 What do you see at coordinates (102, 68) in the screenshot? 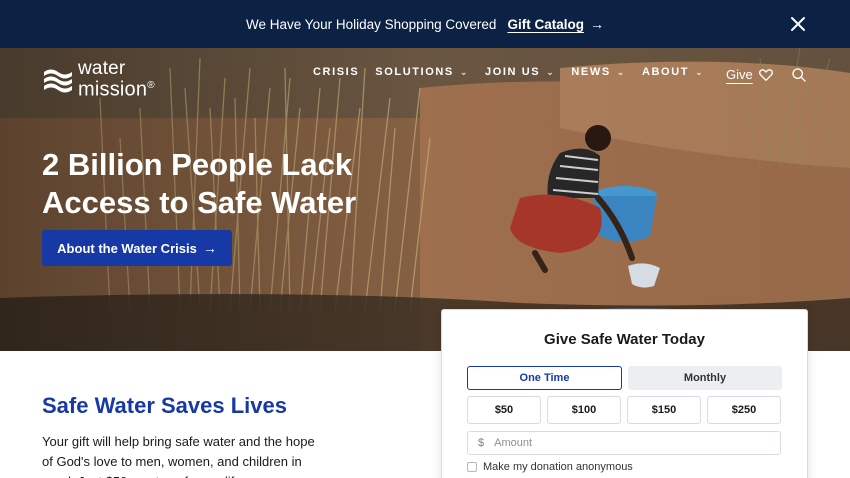
I see `logo-line-1: water` at bounding box center [102, 68].